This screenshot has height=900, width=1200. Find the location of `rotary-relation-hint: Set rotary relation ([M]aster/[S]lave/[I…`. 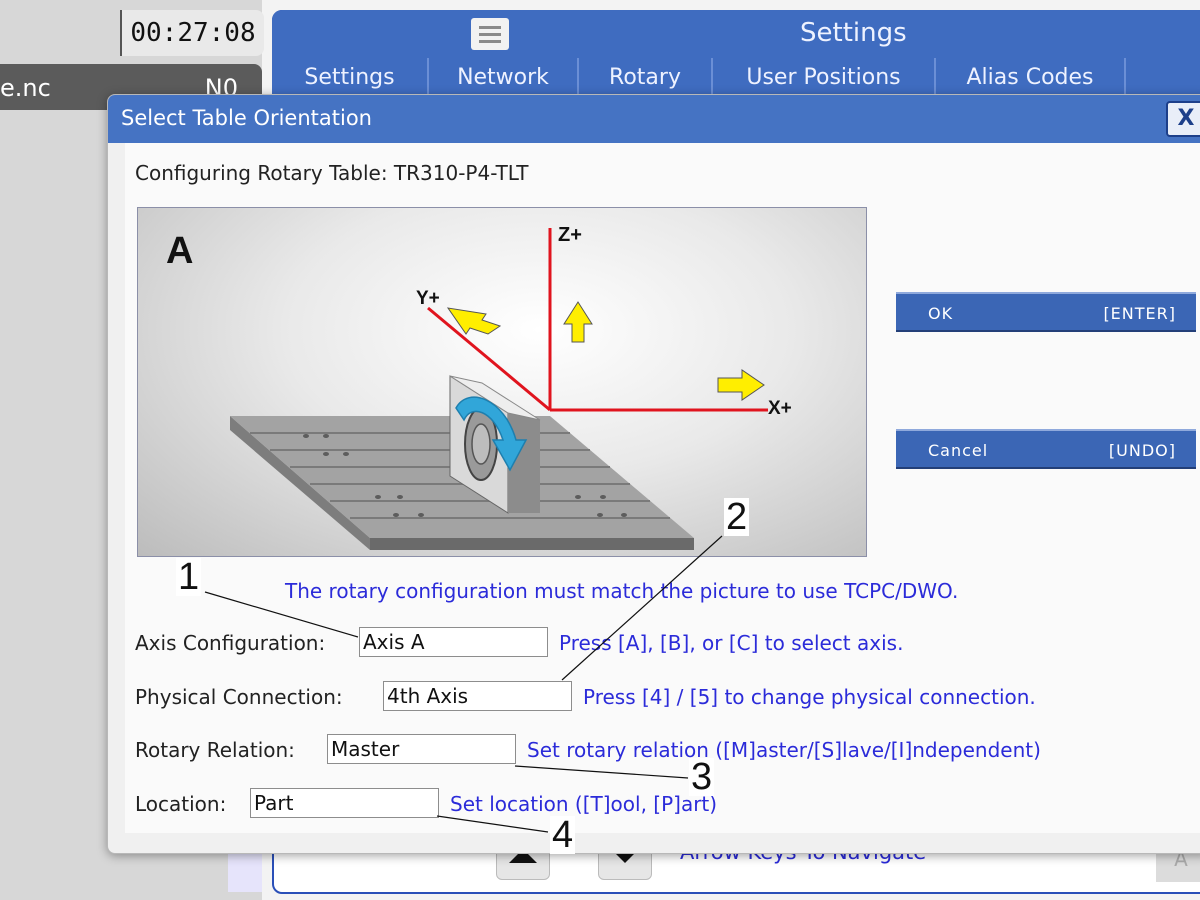

rotary-relation-hint: Set rotary relation ([M]aster/[S]lave/[I… is located at coordinates (784, 750).